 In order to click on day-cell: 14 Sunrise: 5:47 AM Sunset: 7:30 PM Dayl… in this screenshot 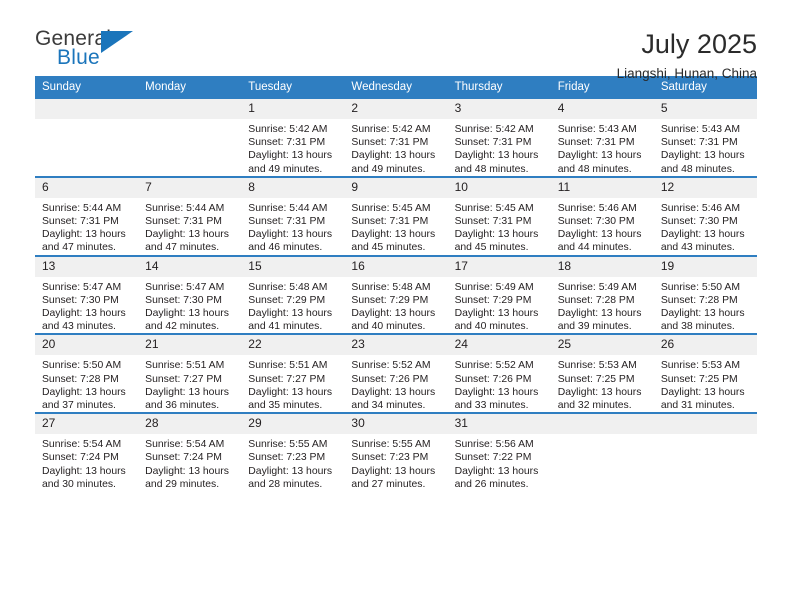, I will do `click(190, 294)`.